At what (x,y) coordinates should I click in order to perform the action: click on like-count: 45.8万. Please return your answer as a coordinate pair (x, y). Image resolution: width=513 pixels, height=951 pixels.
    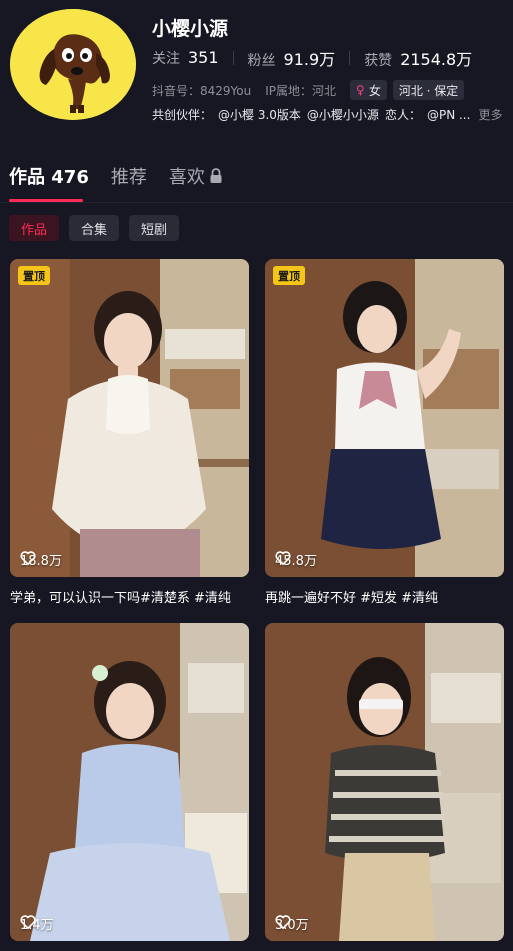
    Looking at the image, I should click on (296, 559).